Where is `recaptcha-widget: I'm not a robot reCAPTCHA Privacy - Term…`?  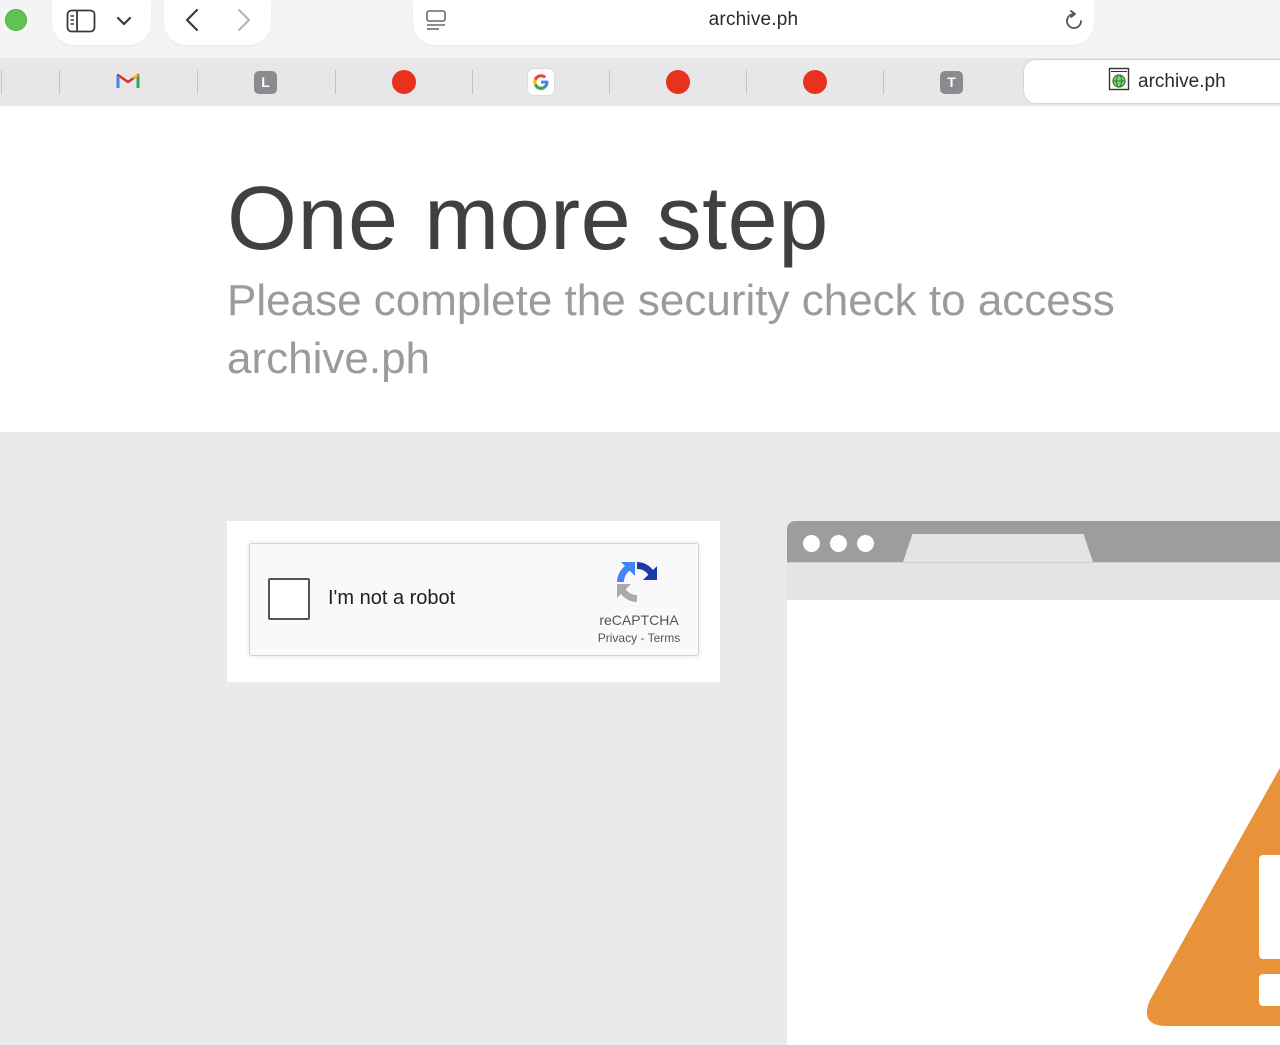
recaptcha-widget: I'm not a robot reCAPTCHA Privacy - Term… is located at coordinates (474, 599).